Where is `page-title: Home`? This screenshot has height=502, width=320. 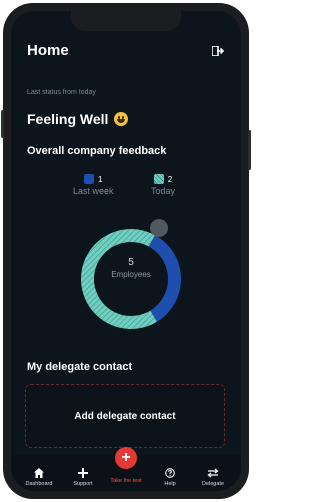 page-title: Home is located at coordinates (48, 50).